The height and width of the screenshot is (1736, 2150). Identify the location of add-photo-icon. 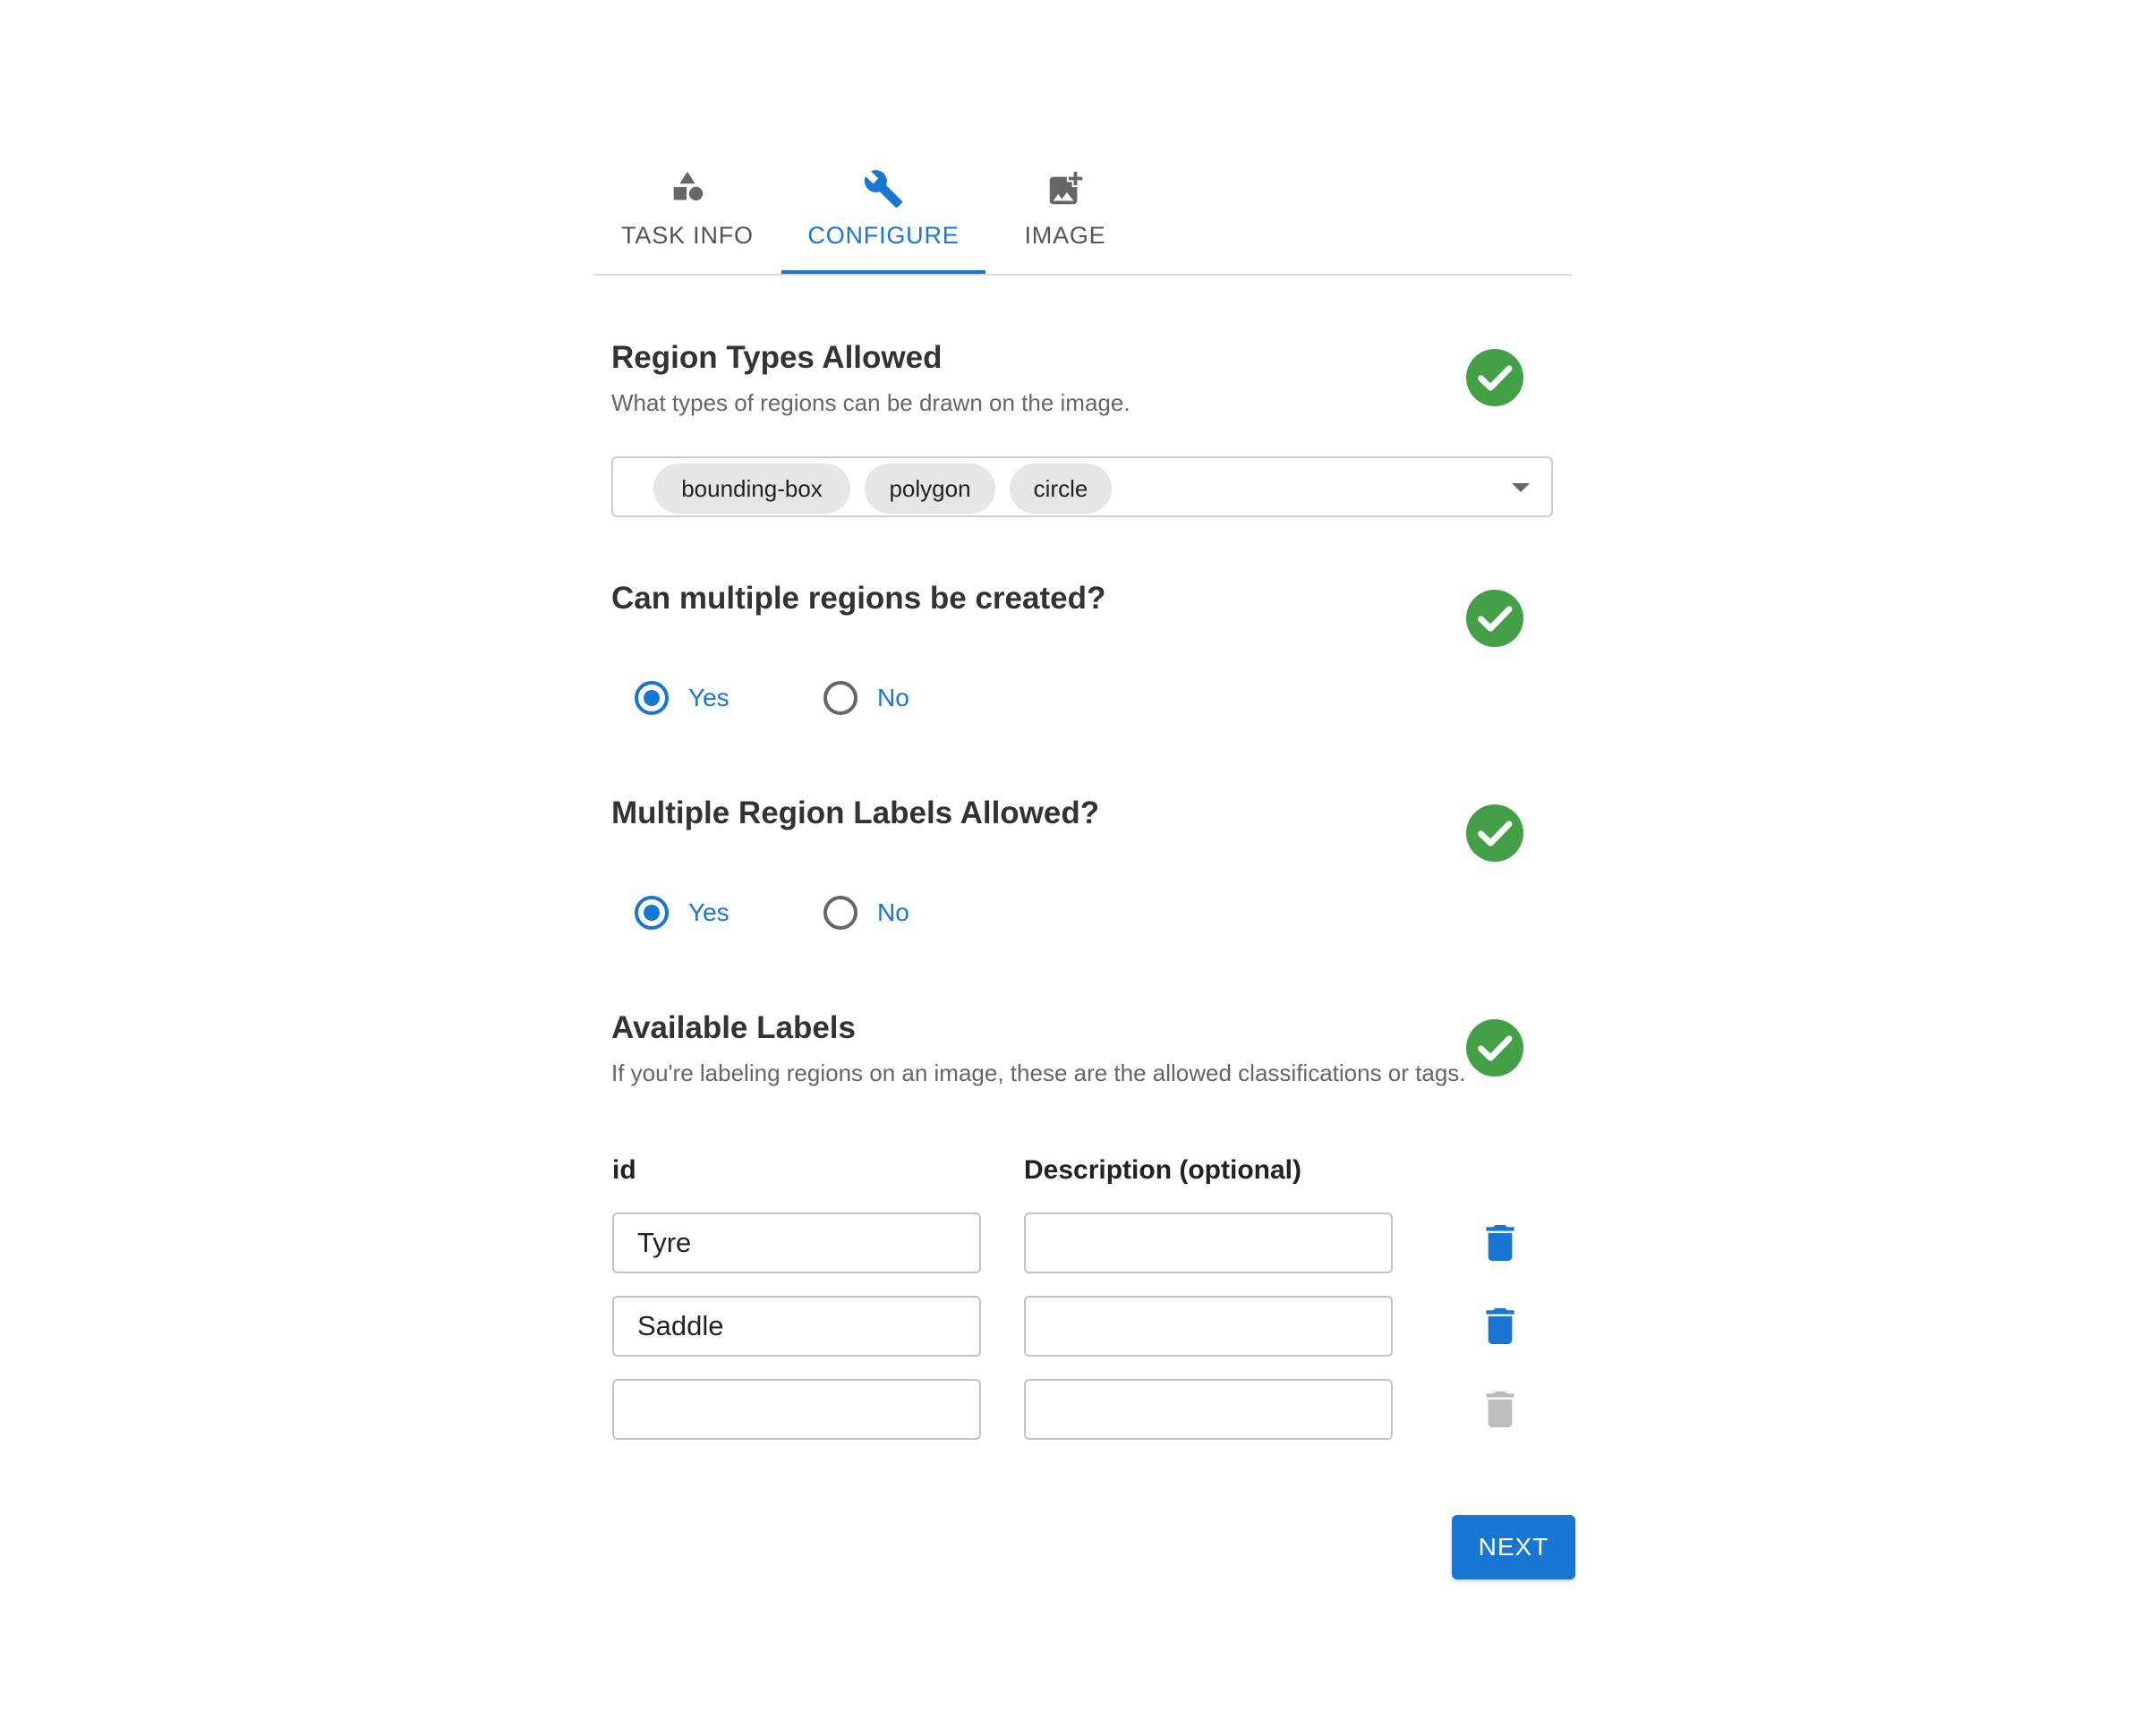
(1066, 188).